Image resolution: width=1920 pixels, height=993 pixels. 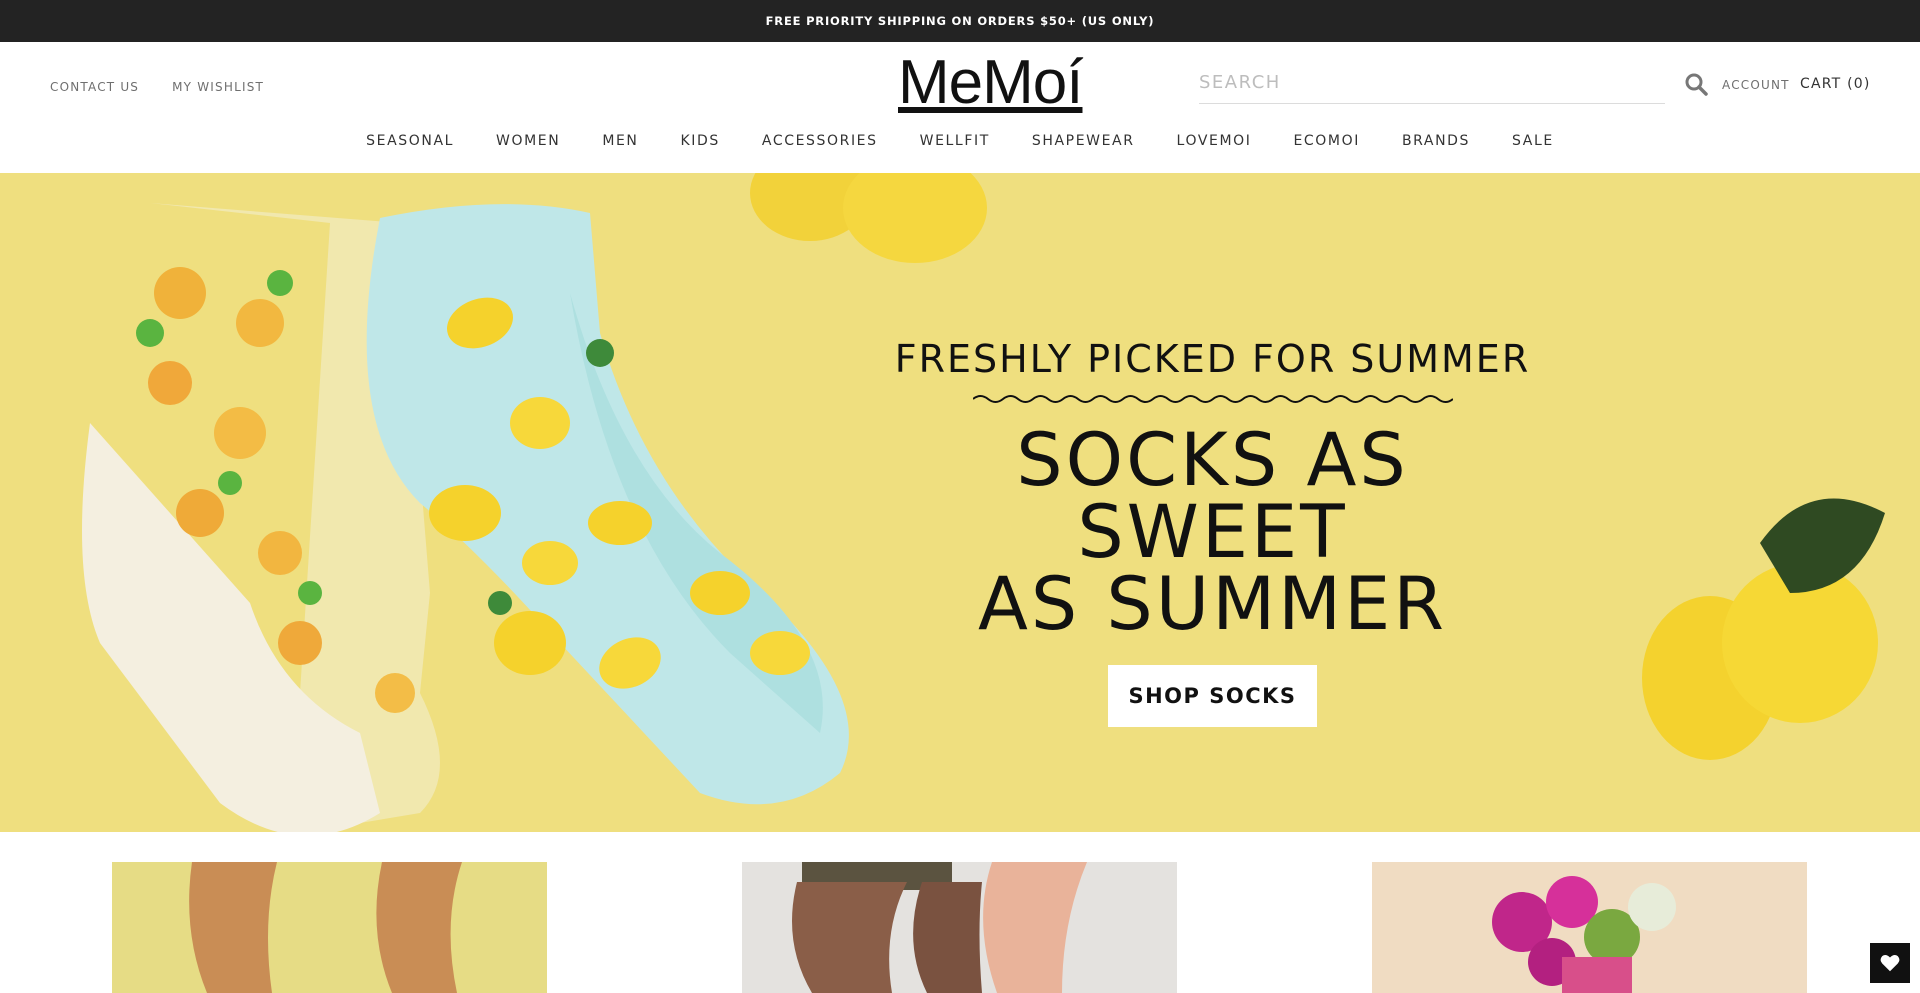 What do you see at coordinates (1756, 85) in the screenshot?
I see `account-link: ACCOUNT` at bounding box center [1756, 85].